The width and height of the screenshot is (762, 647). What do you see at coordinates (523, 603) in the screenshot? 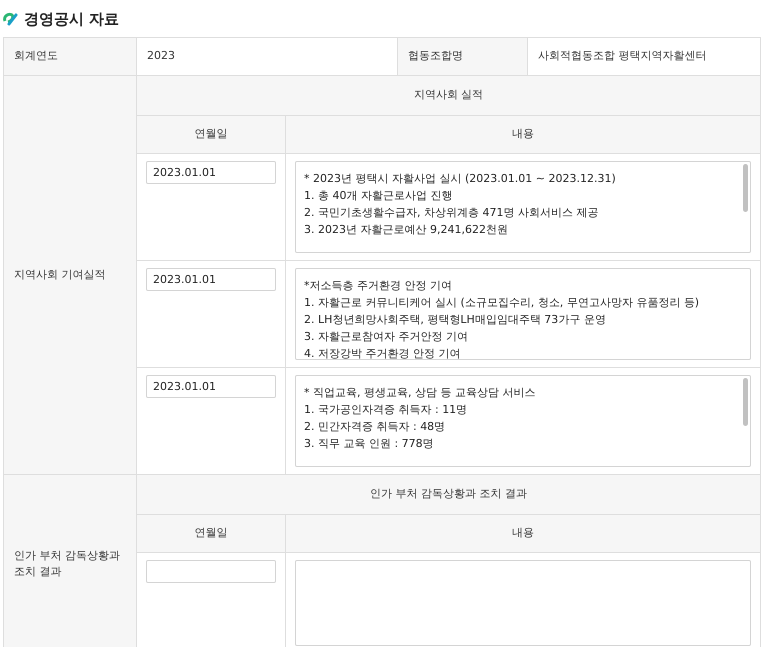
I see `content-field` at bounding box center [523, 603].